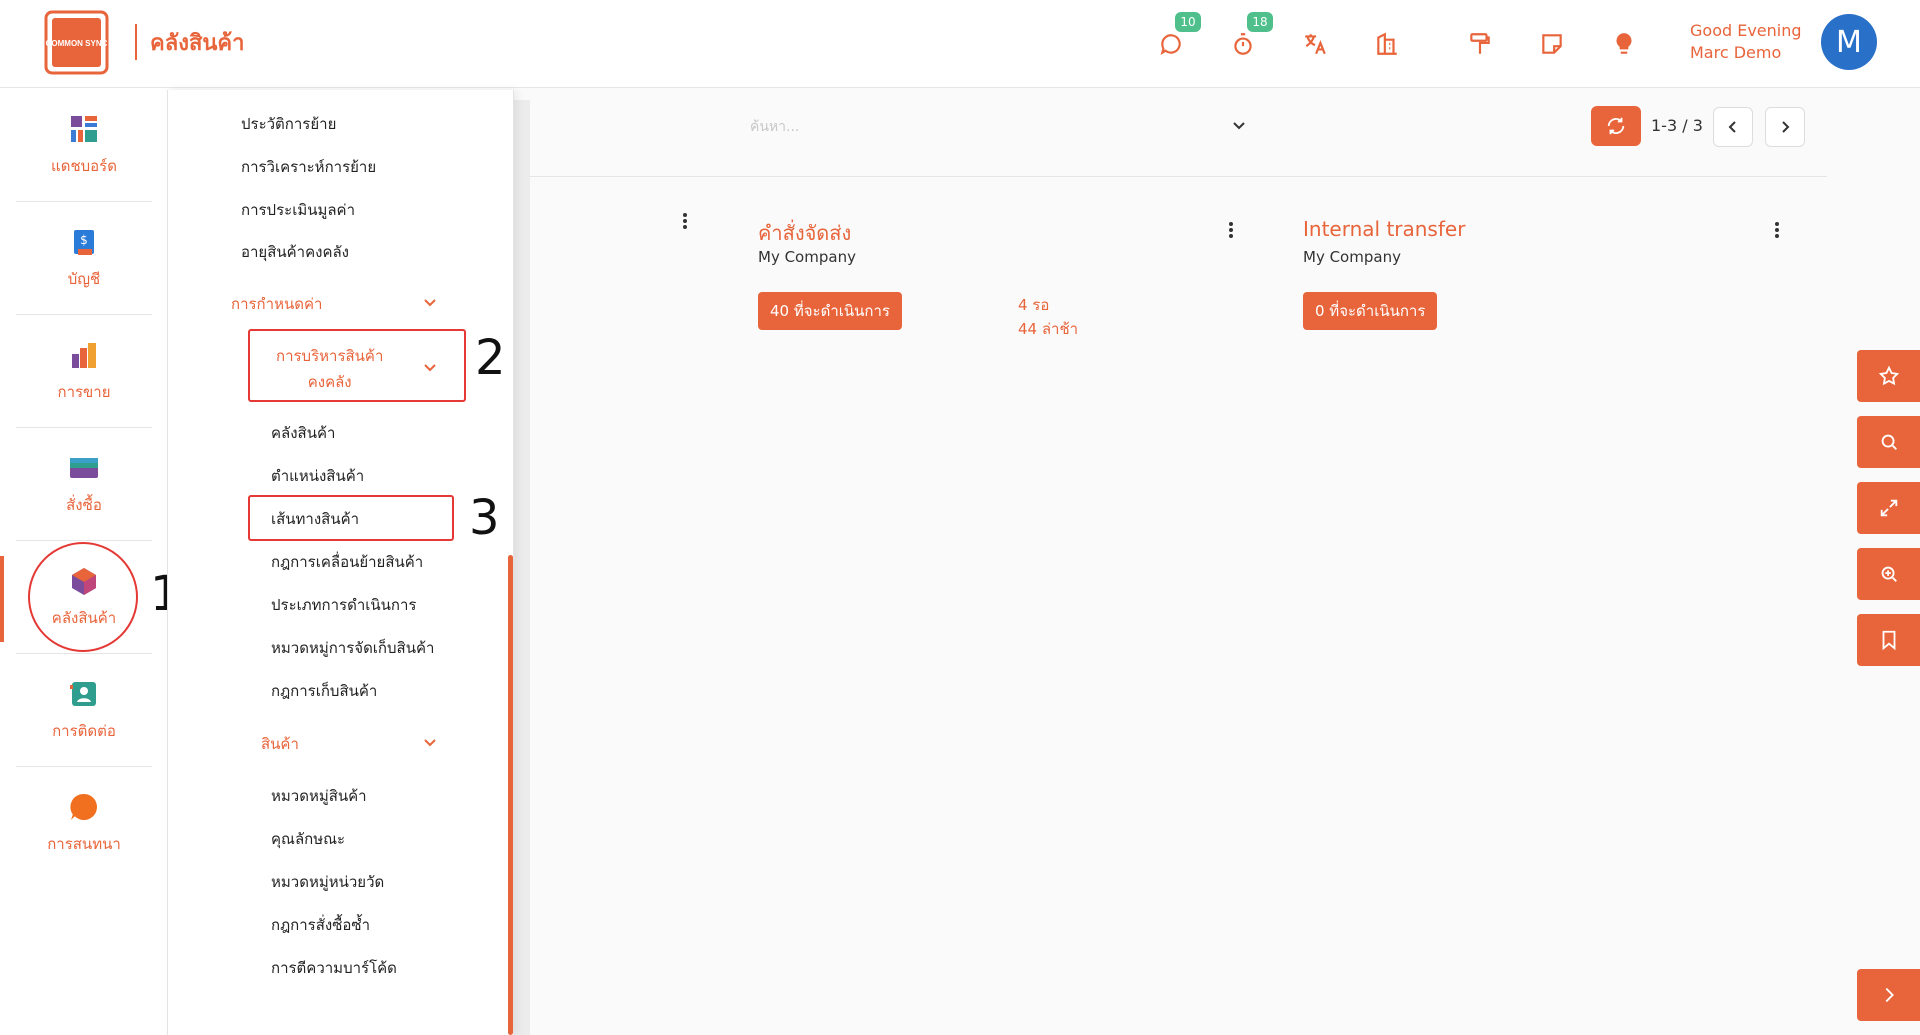  I want to click on sticky-note-icon, so click(1552, 44).